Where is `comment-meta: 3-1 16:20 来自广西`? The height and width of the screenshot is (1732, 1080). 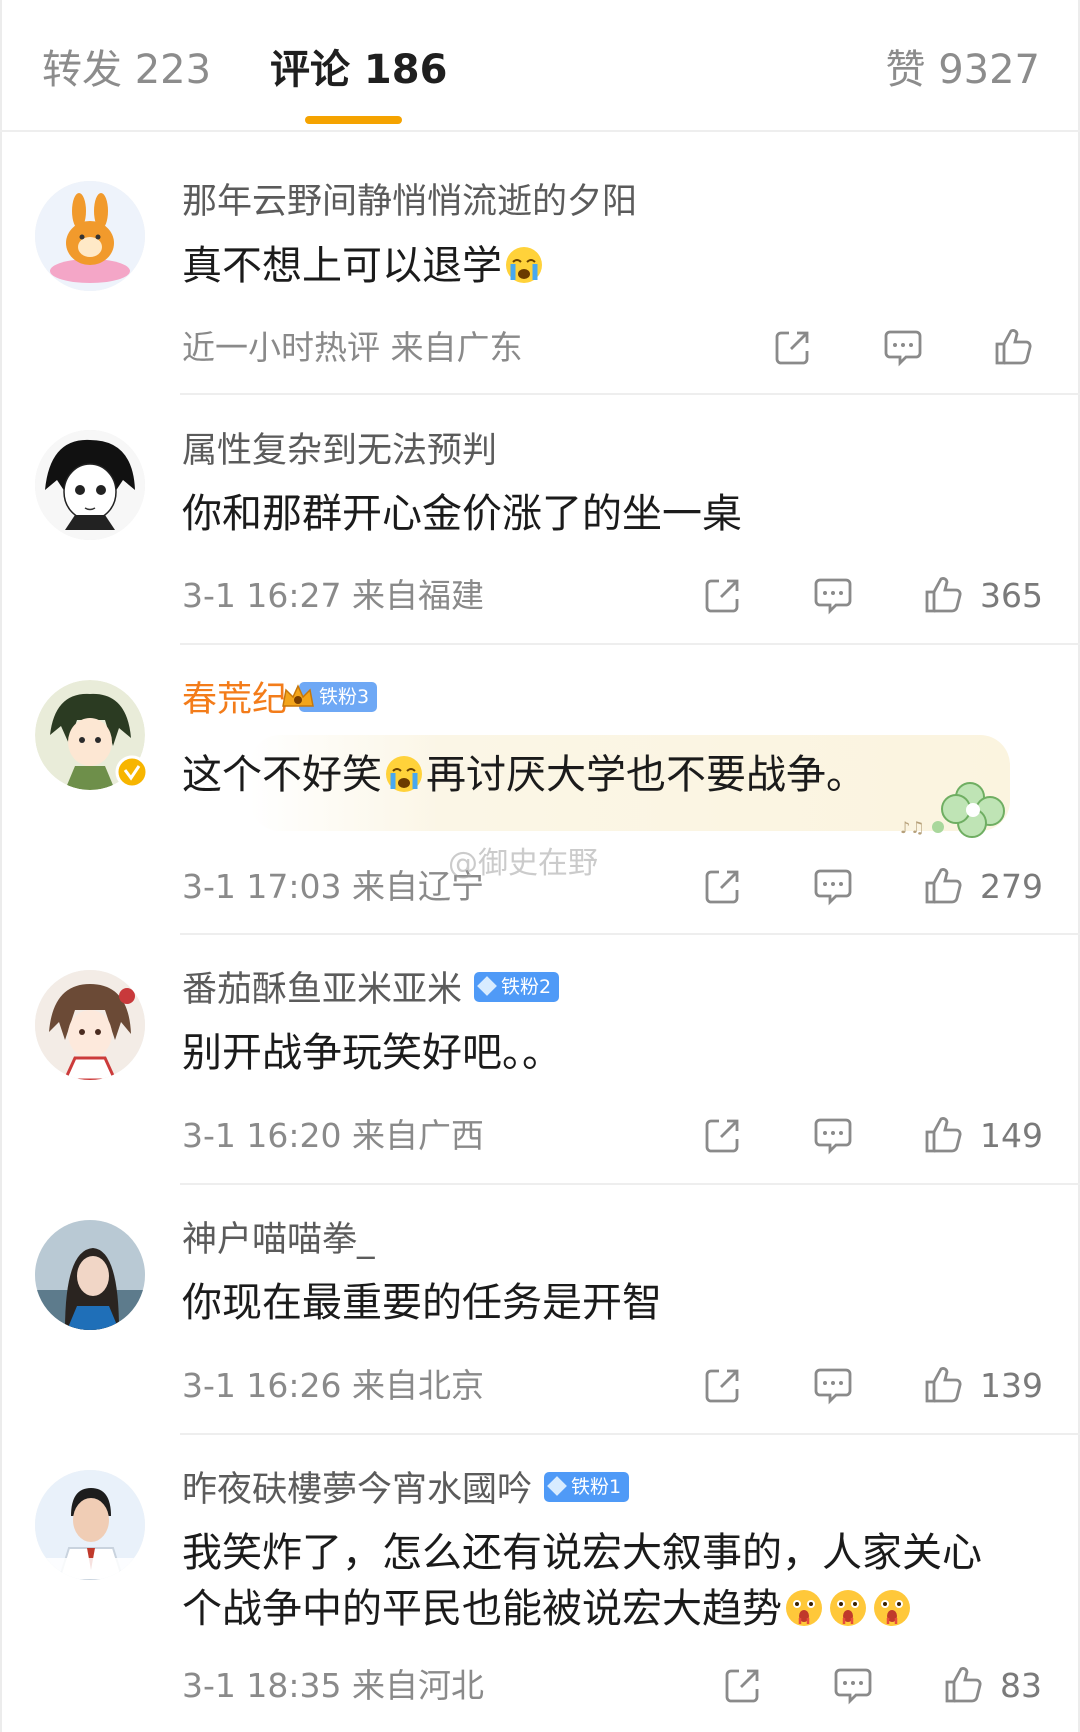
comment-meta: 3-1 16:20 来自广西 is located at coordinates (333, 1135).